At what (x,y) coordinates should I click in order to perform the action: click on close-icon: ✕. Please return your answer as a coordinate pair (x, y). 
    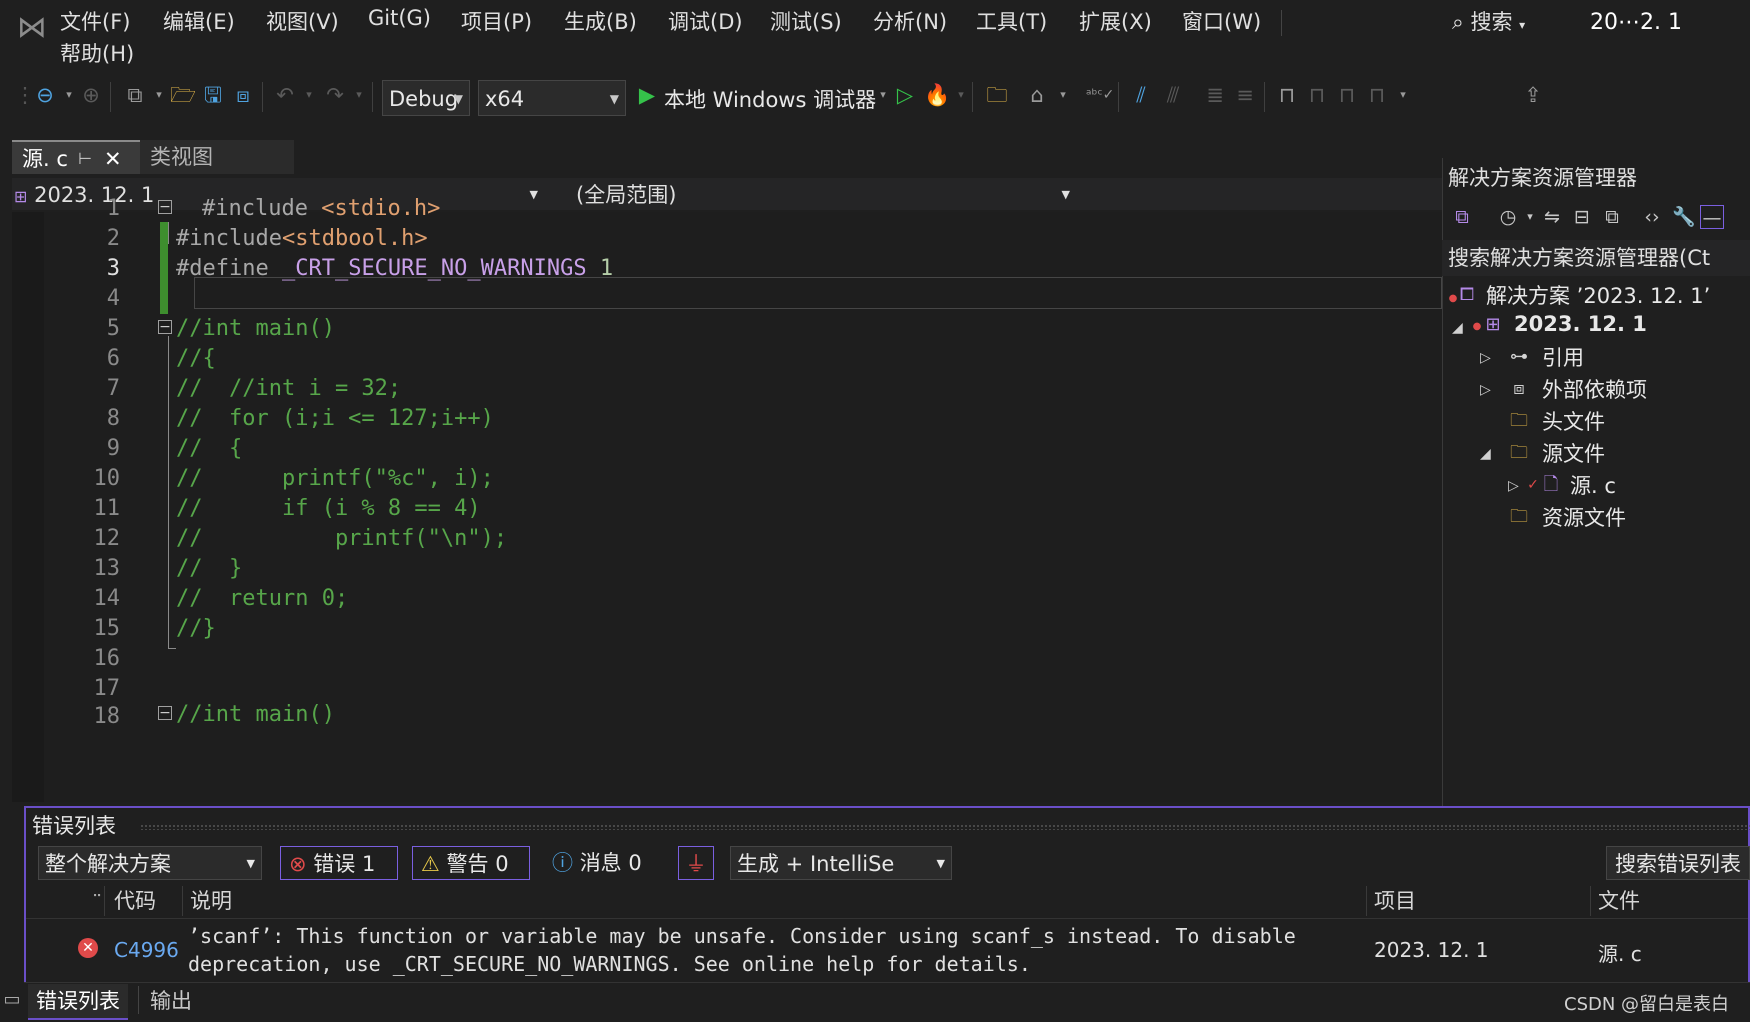
    Looking at the image, I should click on (113, 159).